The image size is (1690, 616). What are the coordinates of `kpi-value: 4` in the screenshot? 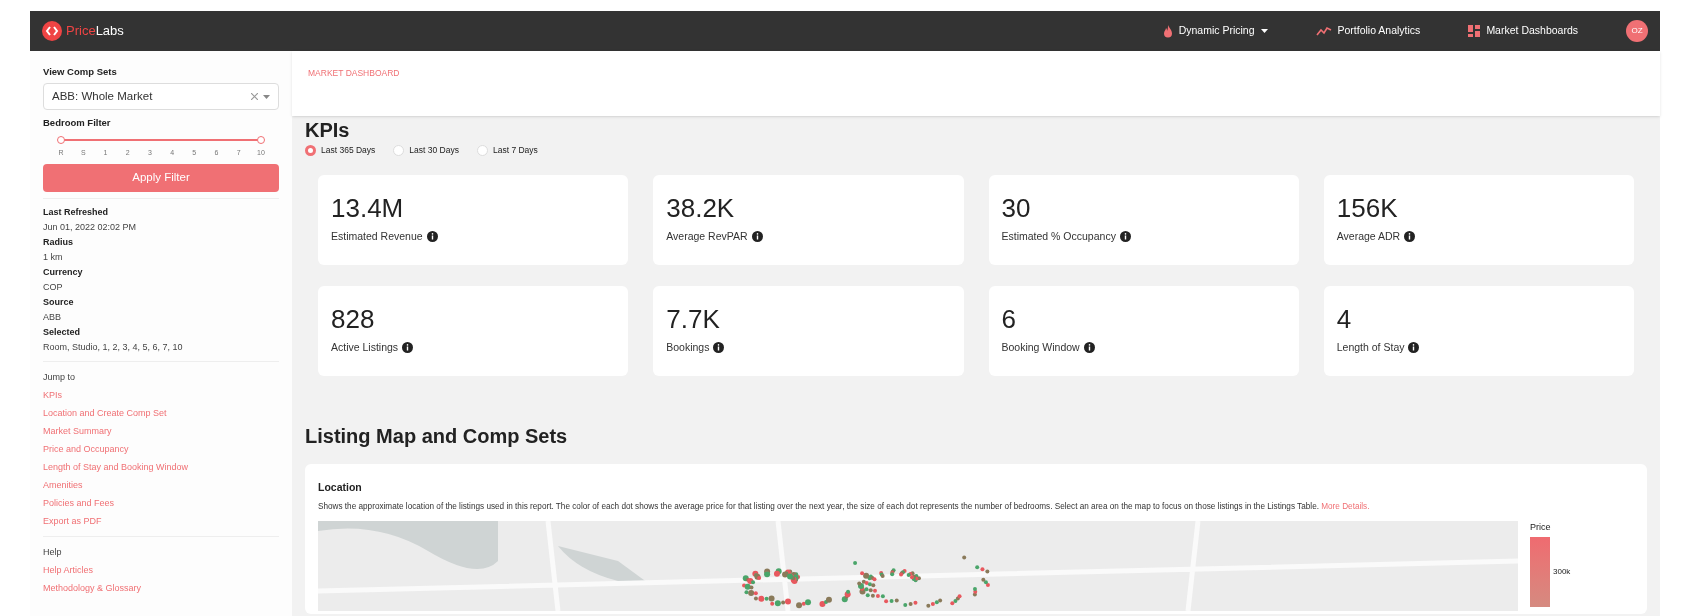 It's located at (1344, 318).